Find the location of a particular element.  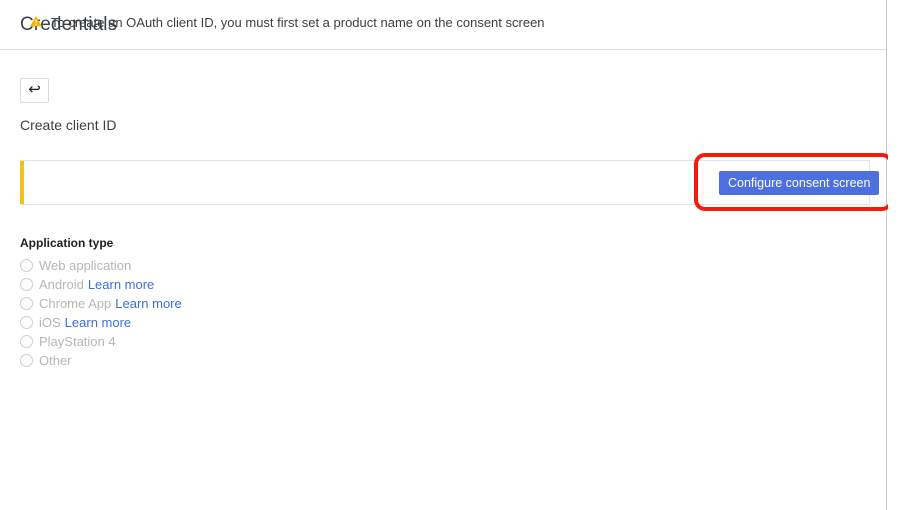

radio-option-label: Chrome App is located at coordinates (75, 303).